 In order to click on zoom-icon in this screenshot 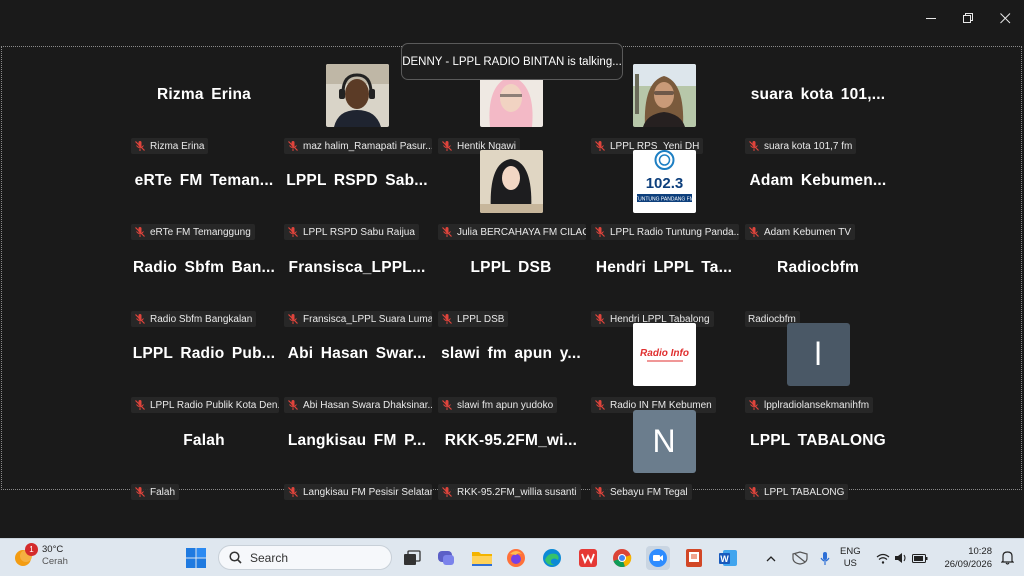, I will do `click(658, 558)`.